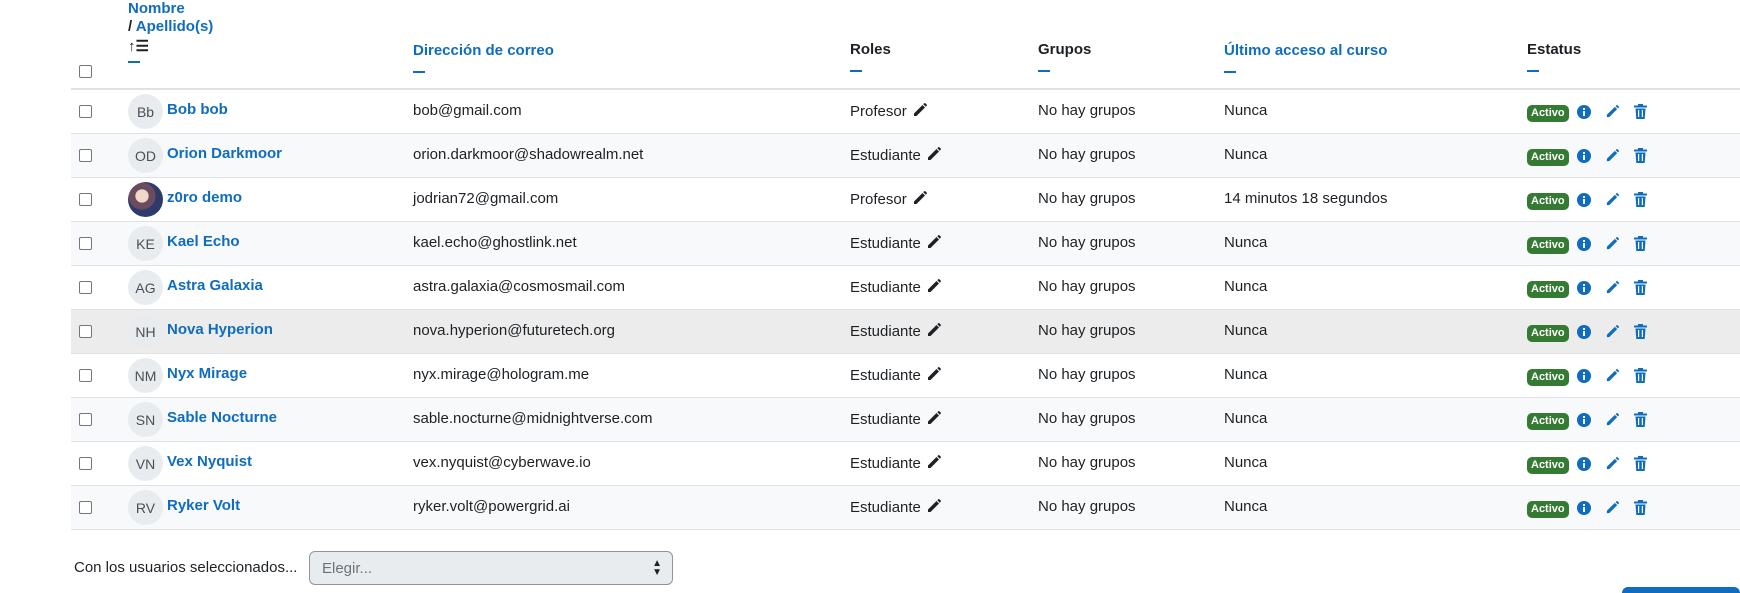 The height and width of the screenshot is (593, 1740). Describe the element at coordinates (156, 8) in the screenshot. I see `sort-by-firstname-link: Nombre` at that location.